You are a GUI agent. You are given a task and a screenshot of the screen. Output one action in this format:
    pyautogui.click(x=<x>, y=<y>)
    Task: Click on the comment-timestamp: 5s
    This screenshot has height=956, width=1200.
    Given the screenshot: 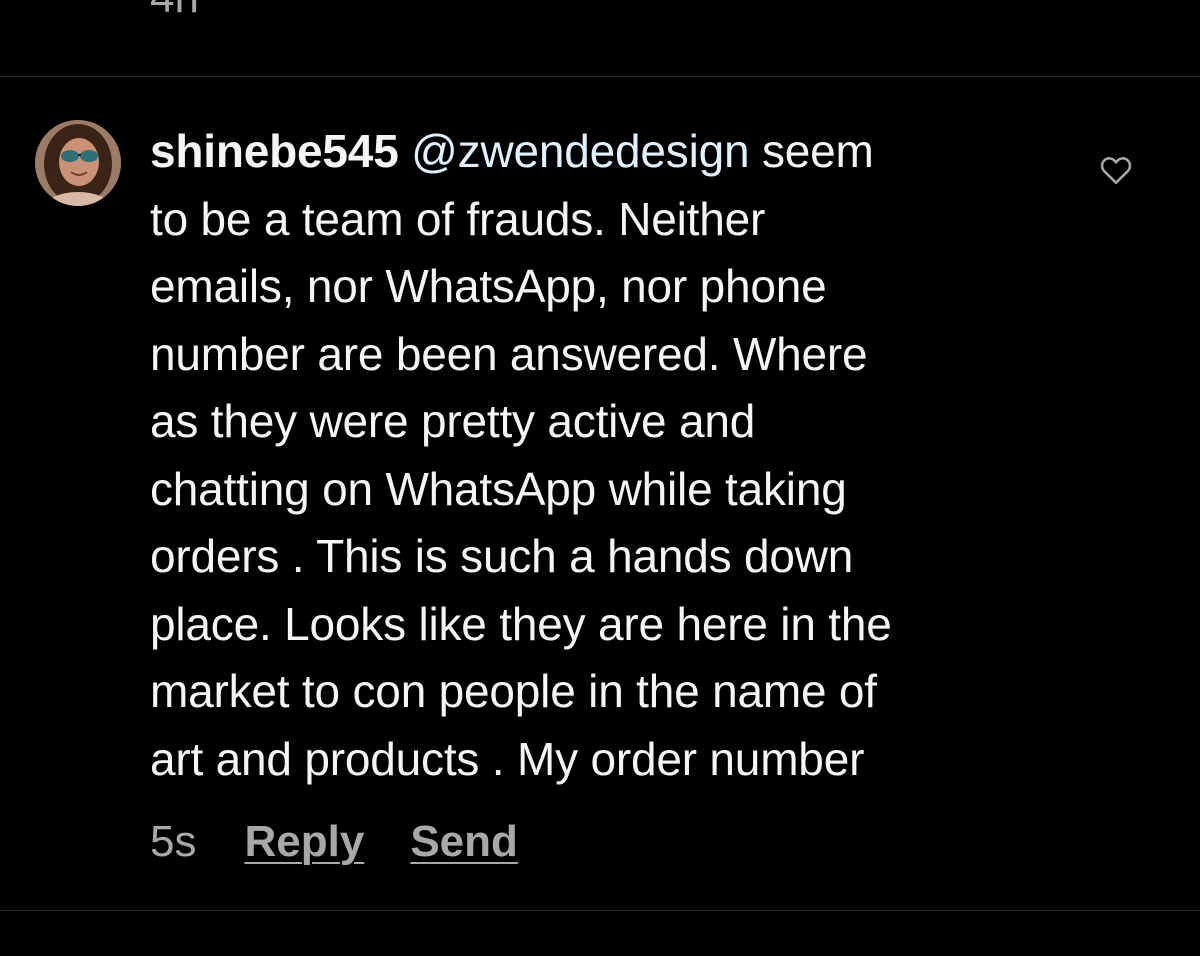 What is the action you would take?
    pyautogui.click(x=173, y=841)
    